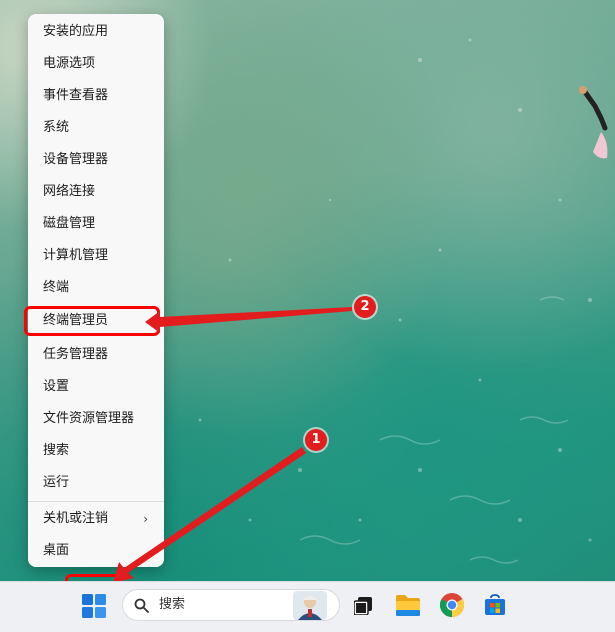  I want to click on step-badge-2: 2, so click(365, 307).